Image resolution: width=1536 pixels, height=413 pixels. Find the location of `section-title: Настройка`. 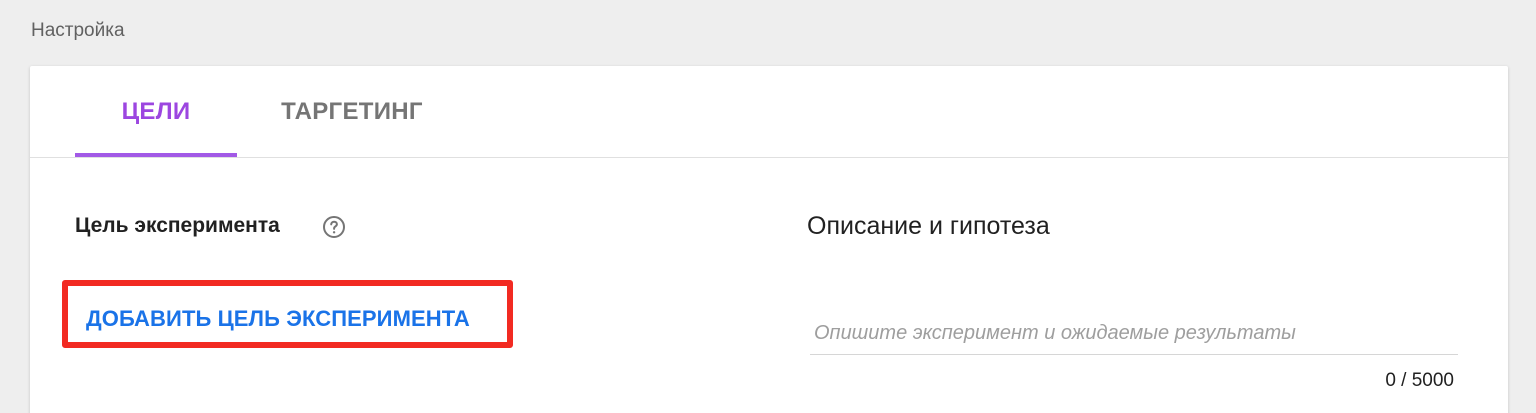

section-title: Настройка is located at coordinates (78, 30).